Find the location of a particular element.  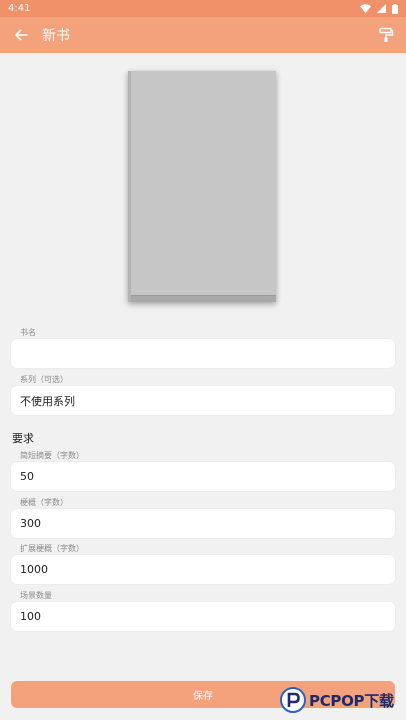

save-button-label: 保存 is located at coordinates (203, 696).